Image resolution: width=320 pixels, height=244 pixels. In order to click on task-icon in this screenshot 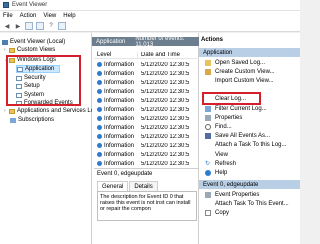, I will do `click(208, 204)`.